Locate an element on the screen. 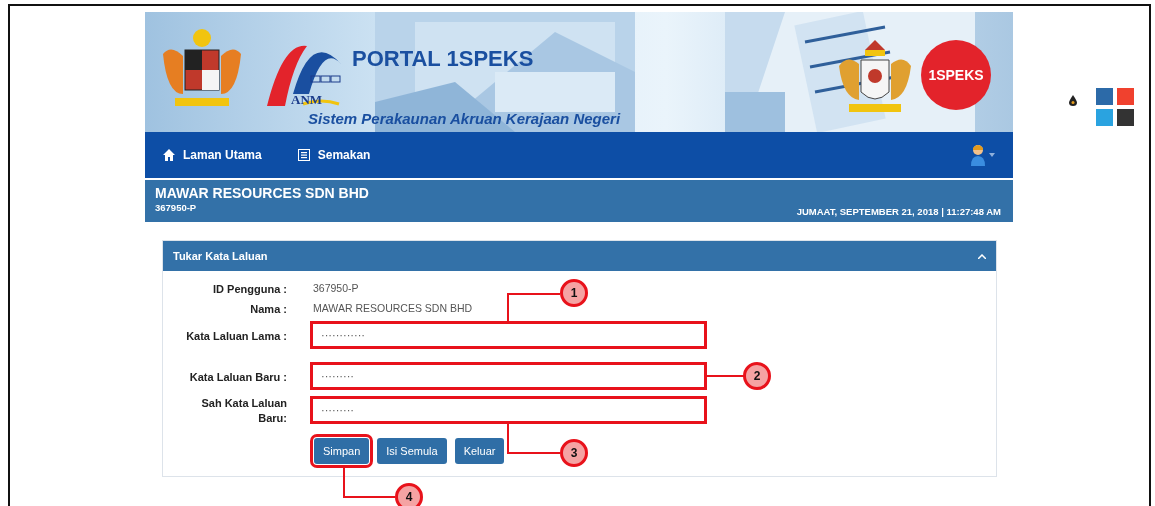 The height and width of the screenshot is (506, 1155). user-menu is located at coordinates (983, 155).